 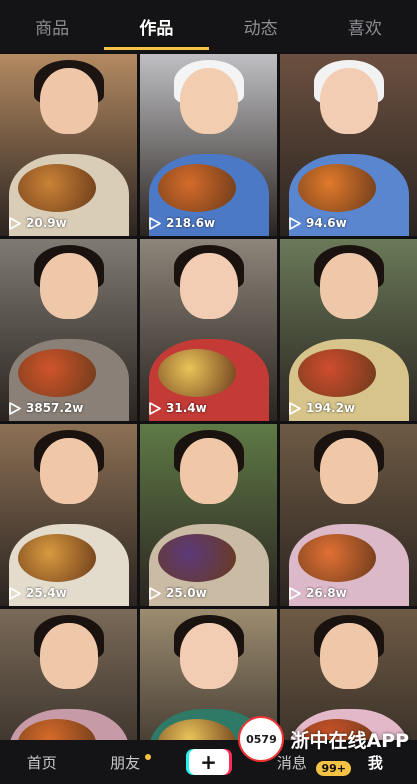 I want to click on view-count-label: 194.2w, so click(x=331, y=408).